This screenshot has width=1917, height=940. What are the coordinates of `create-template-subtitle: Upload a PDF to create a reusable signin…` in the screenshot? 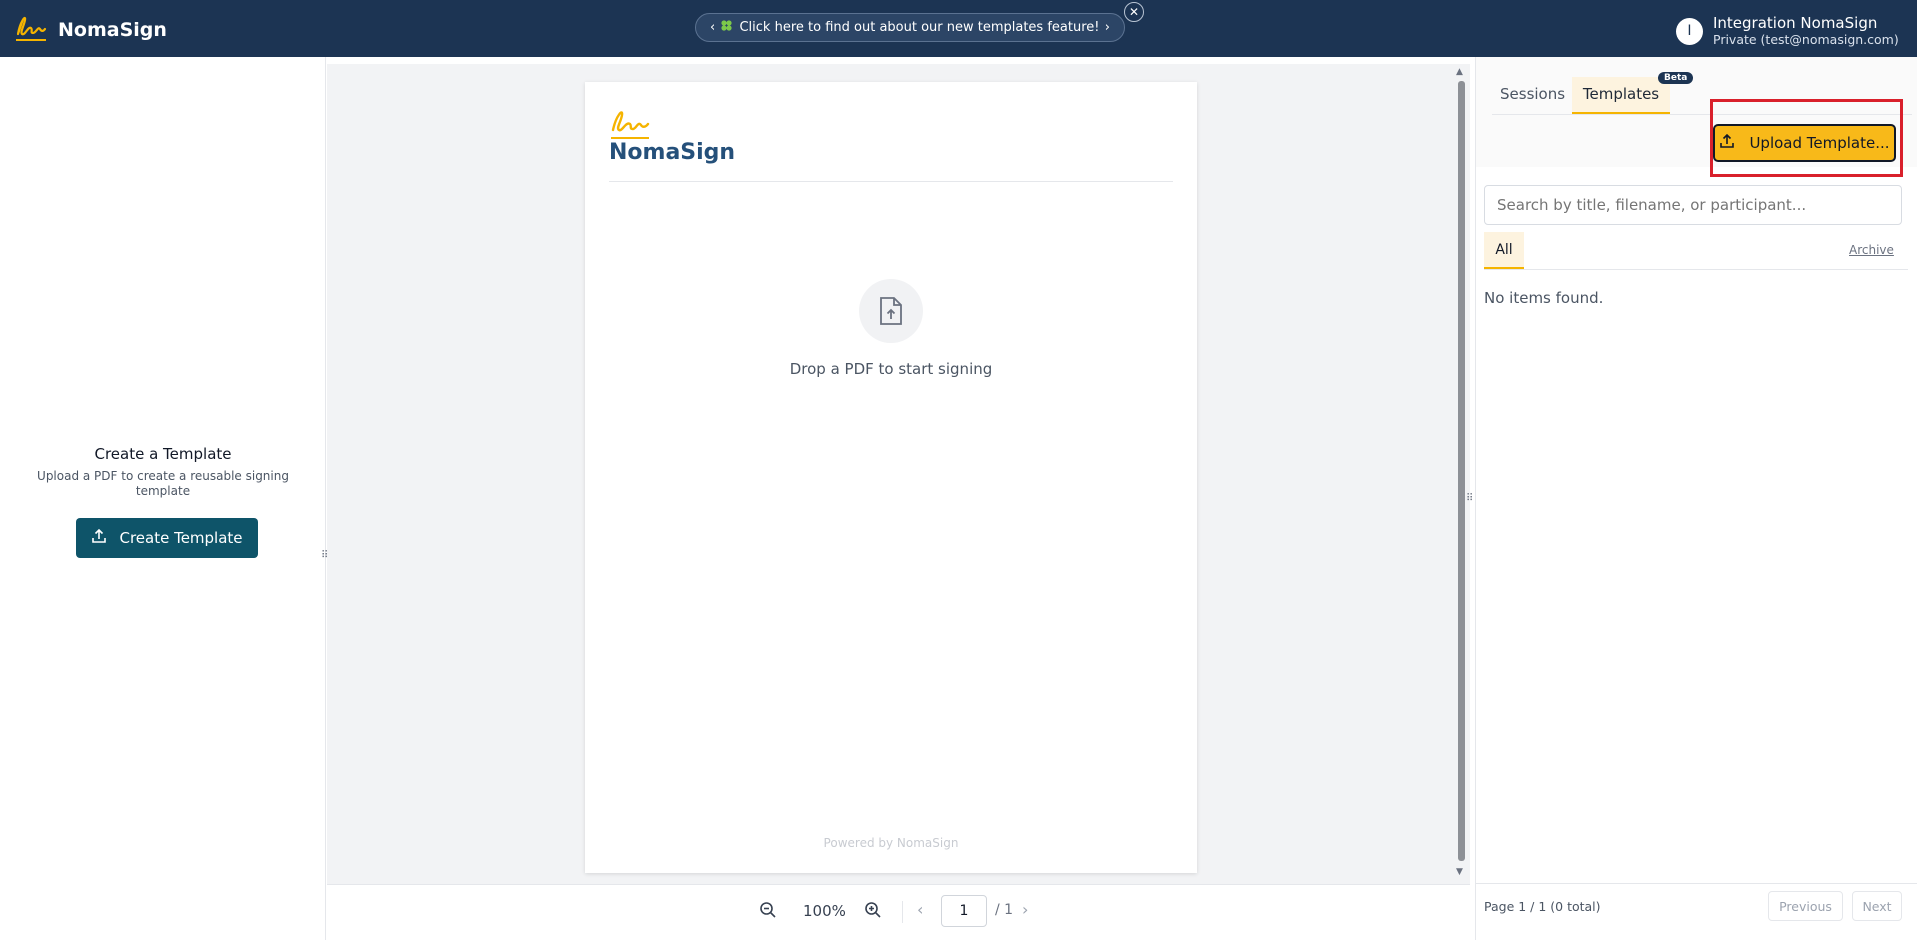 It's located at (163, 483).